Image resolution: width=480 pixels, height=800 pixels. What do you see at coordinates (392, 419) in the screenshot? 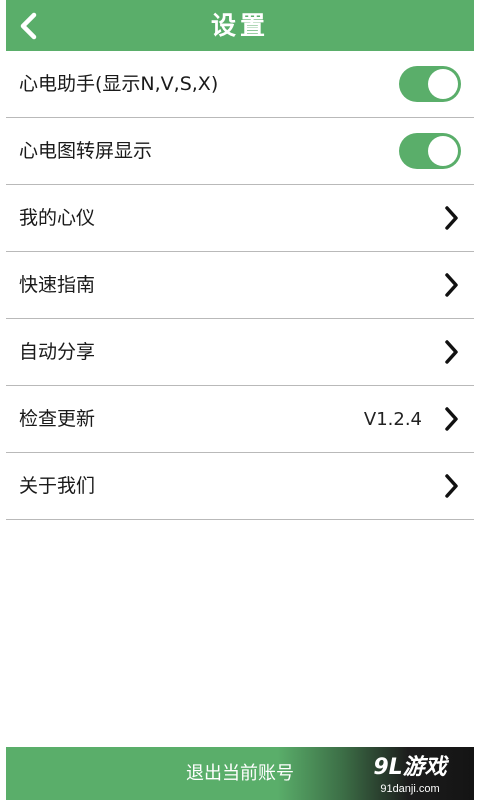
I see `version-number: V1.2.4` at bounding box center [392, 419].